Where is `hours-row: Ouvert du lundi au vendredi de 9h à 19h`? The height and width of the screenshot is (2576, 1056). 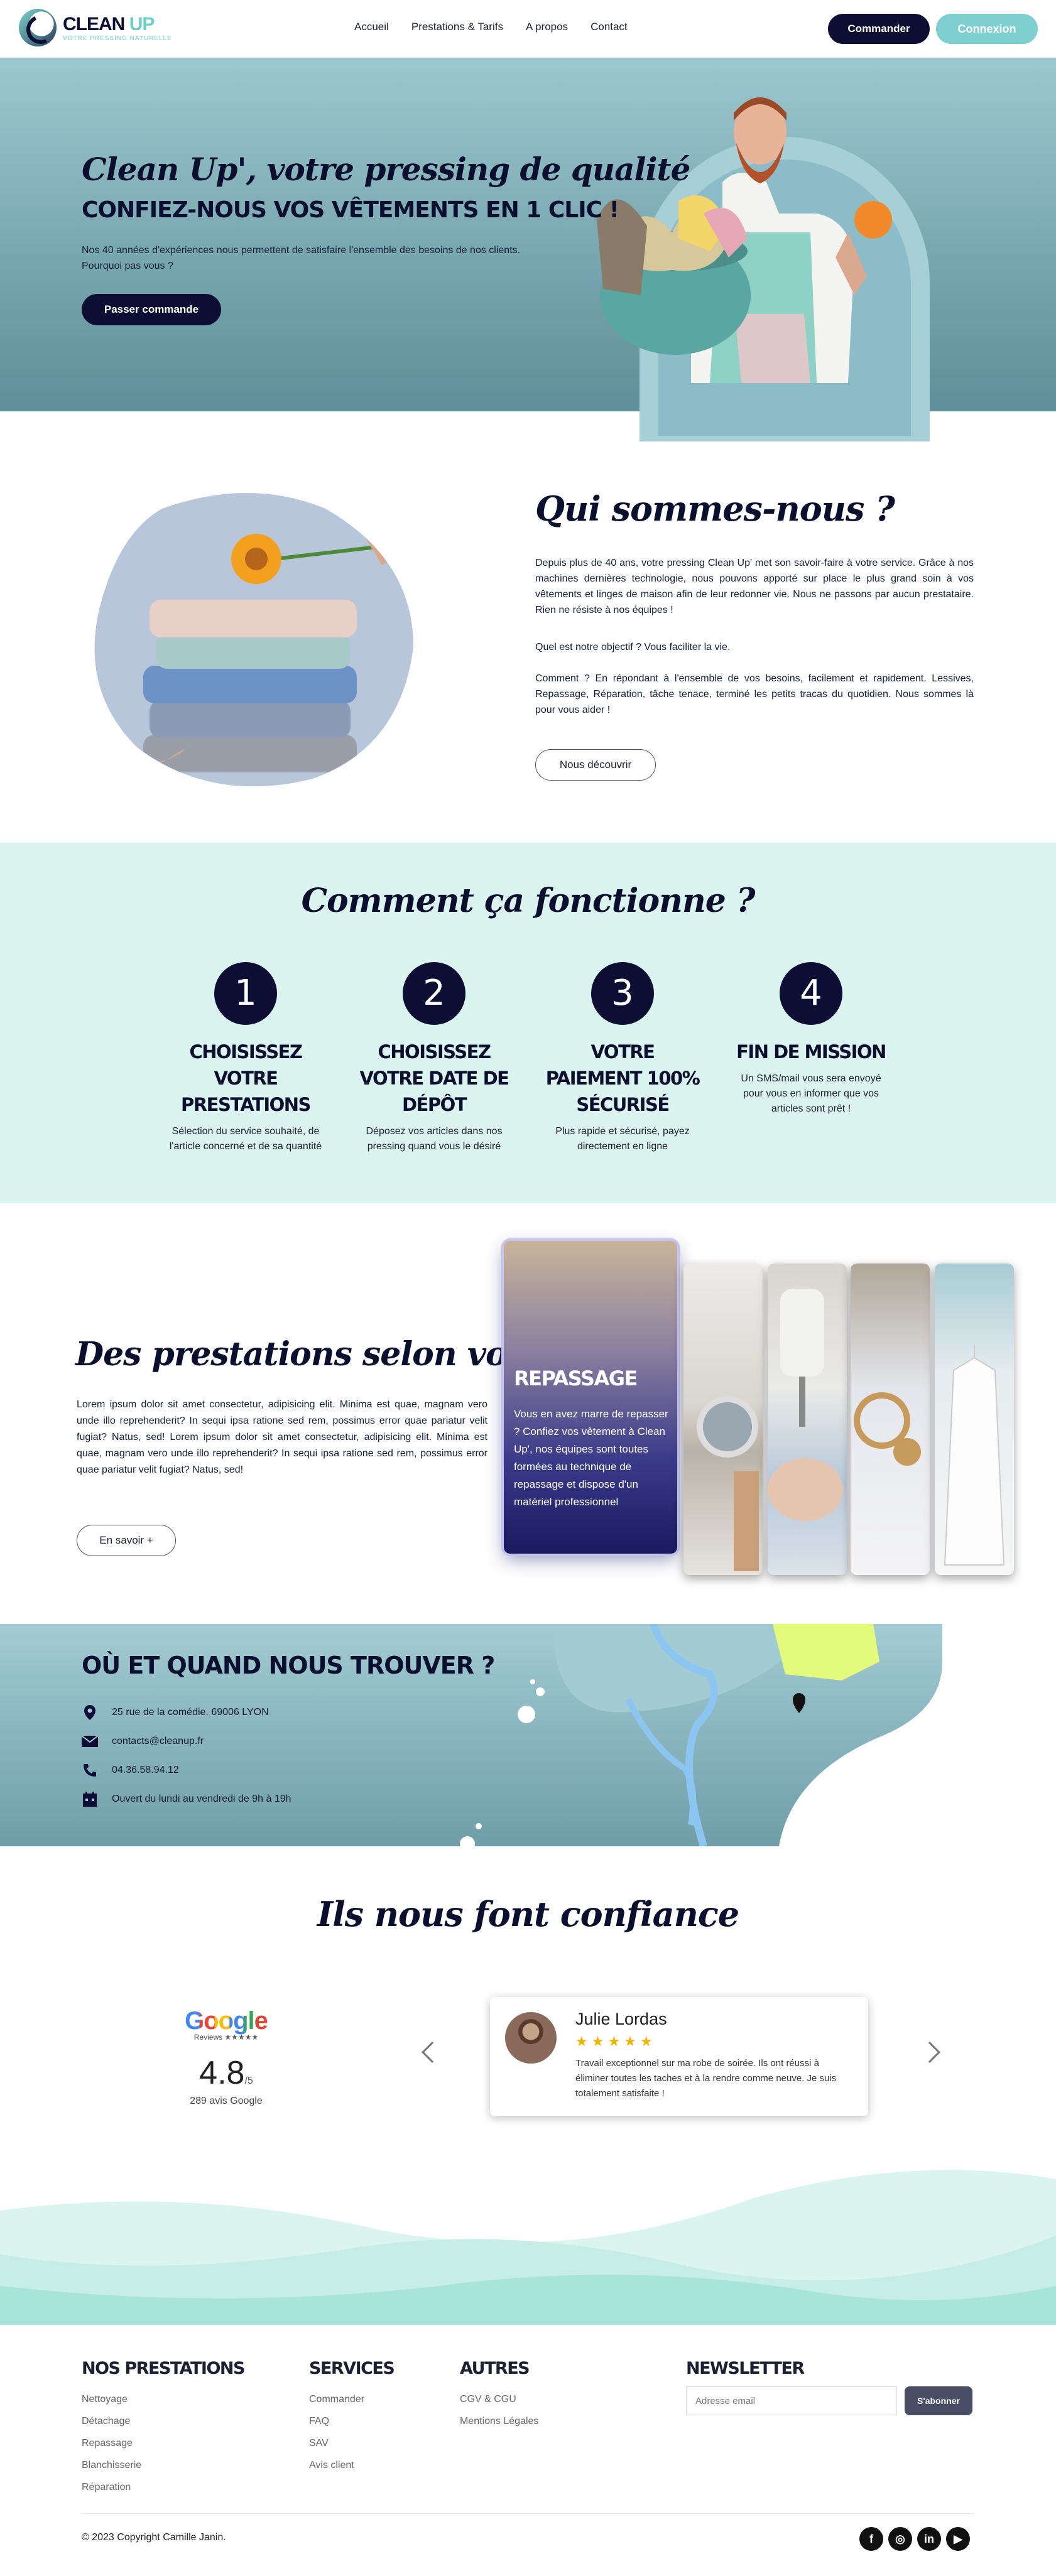
hours-row: Ouvert du lundi au vendredi de 9h à 19h is located at coordinates (186, 1799).